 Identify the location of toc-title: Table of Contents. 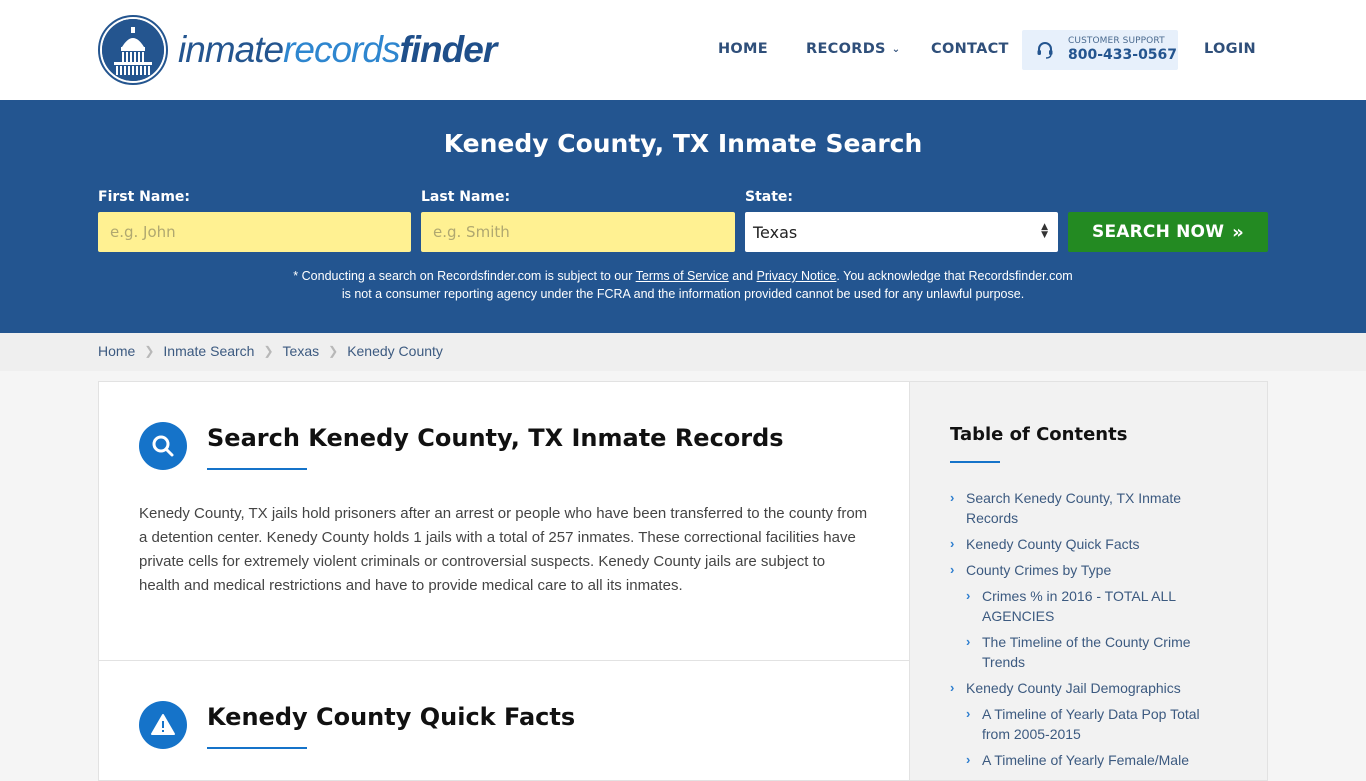
(1039, 434).